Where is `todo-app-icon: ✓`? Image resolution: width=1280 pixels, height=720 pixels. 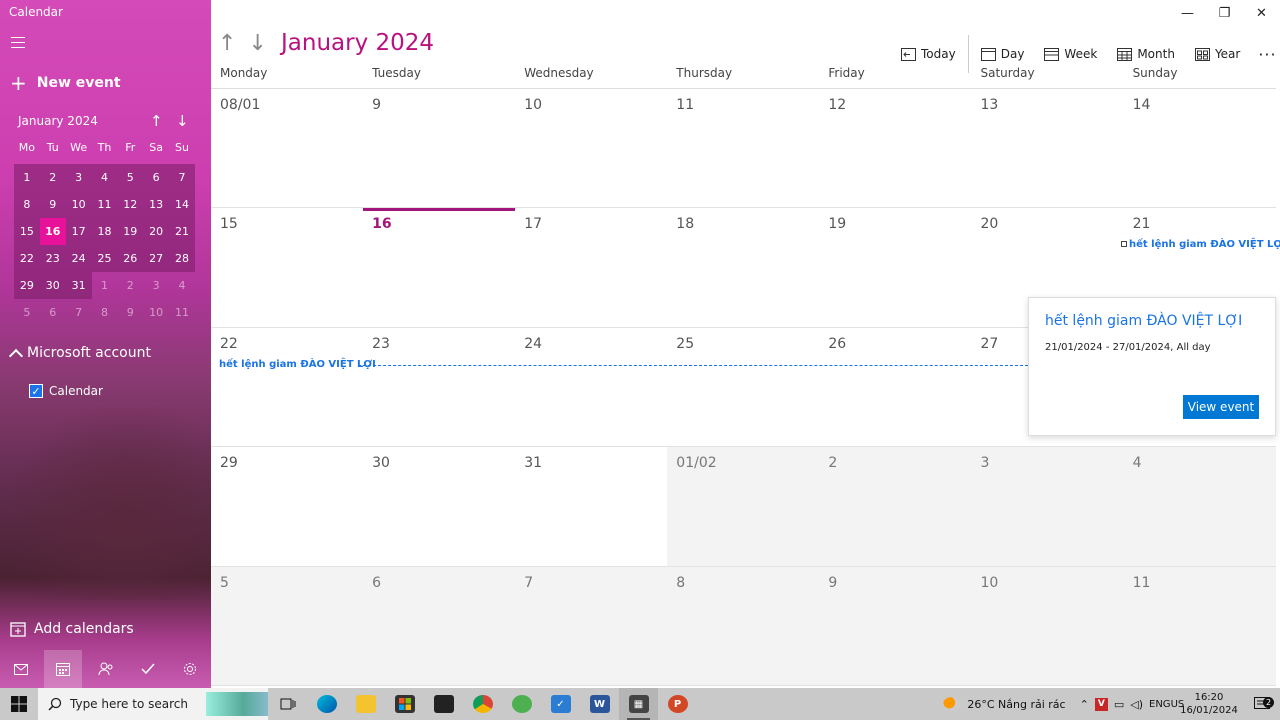
todo-app-icon: ✓ is located at coordinates (560, 704).